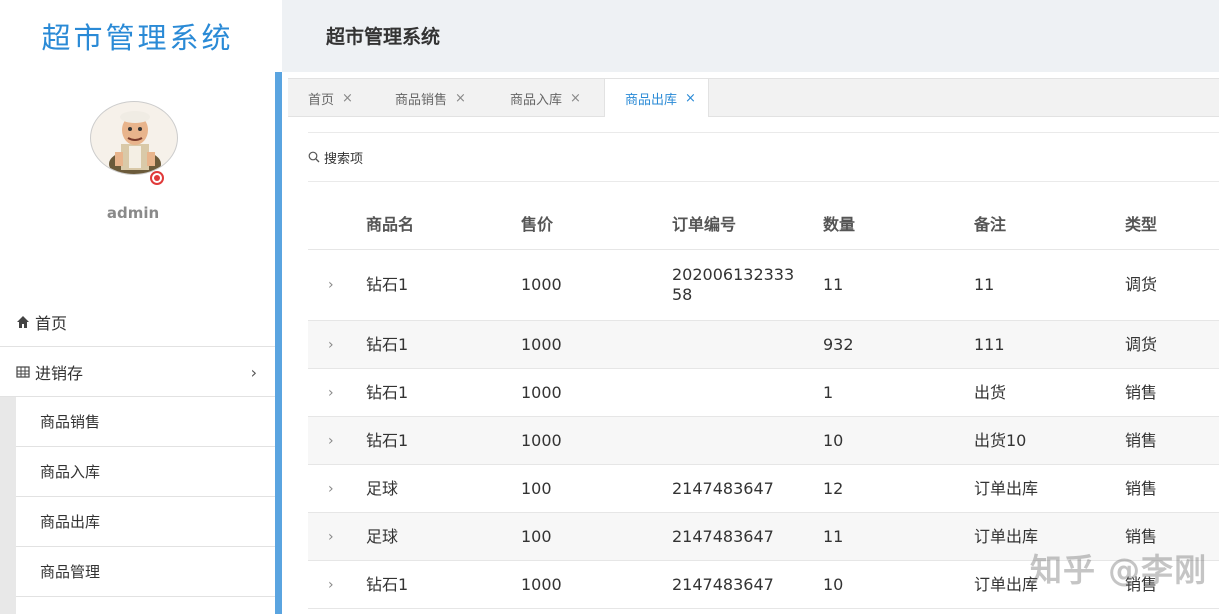 The height and width of the screenshot is (614, 1219). I want to click on search-icon, so click(314, 157).